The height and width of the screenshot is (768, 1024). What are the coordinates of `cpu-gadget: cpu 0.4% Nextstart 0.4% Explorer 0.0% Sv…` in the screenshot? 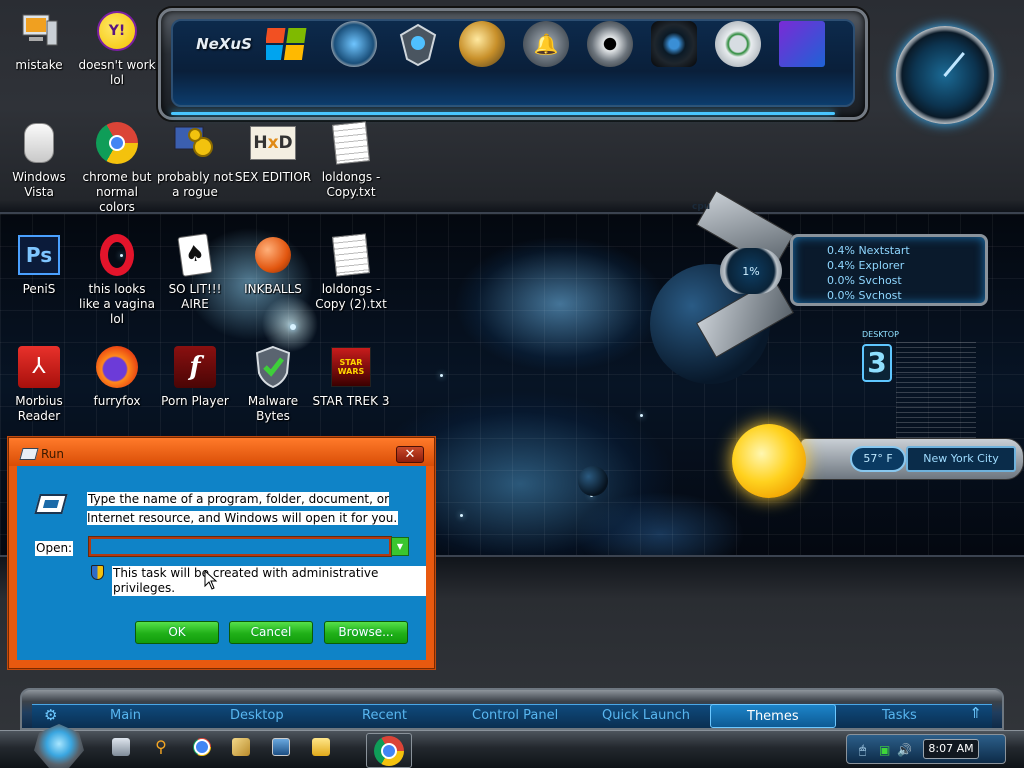 It's located at (837, 274).